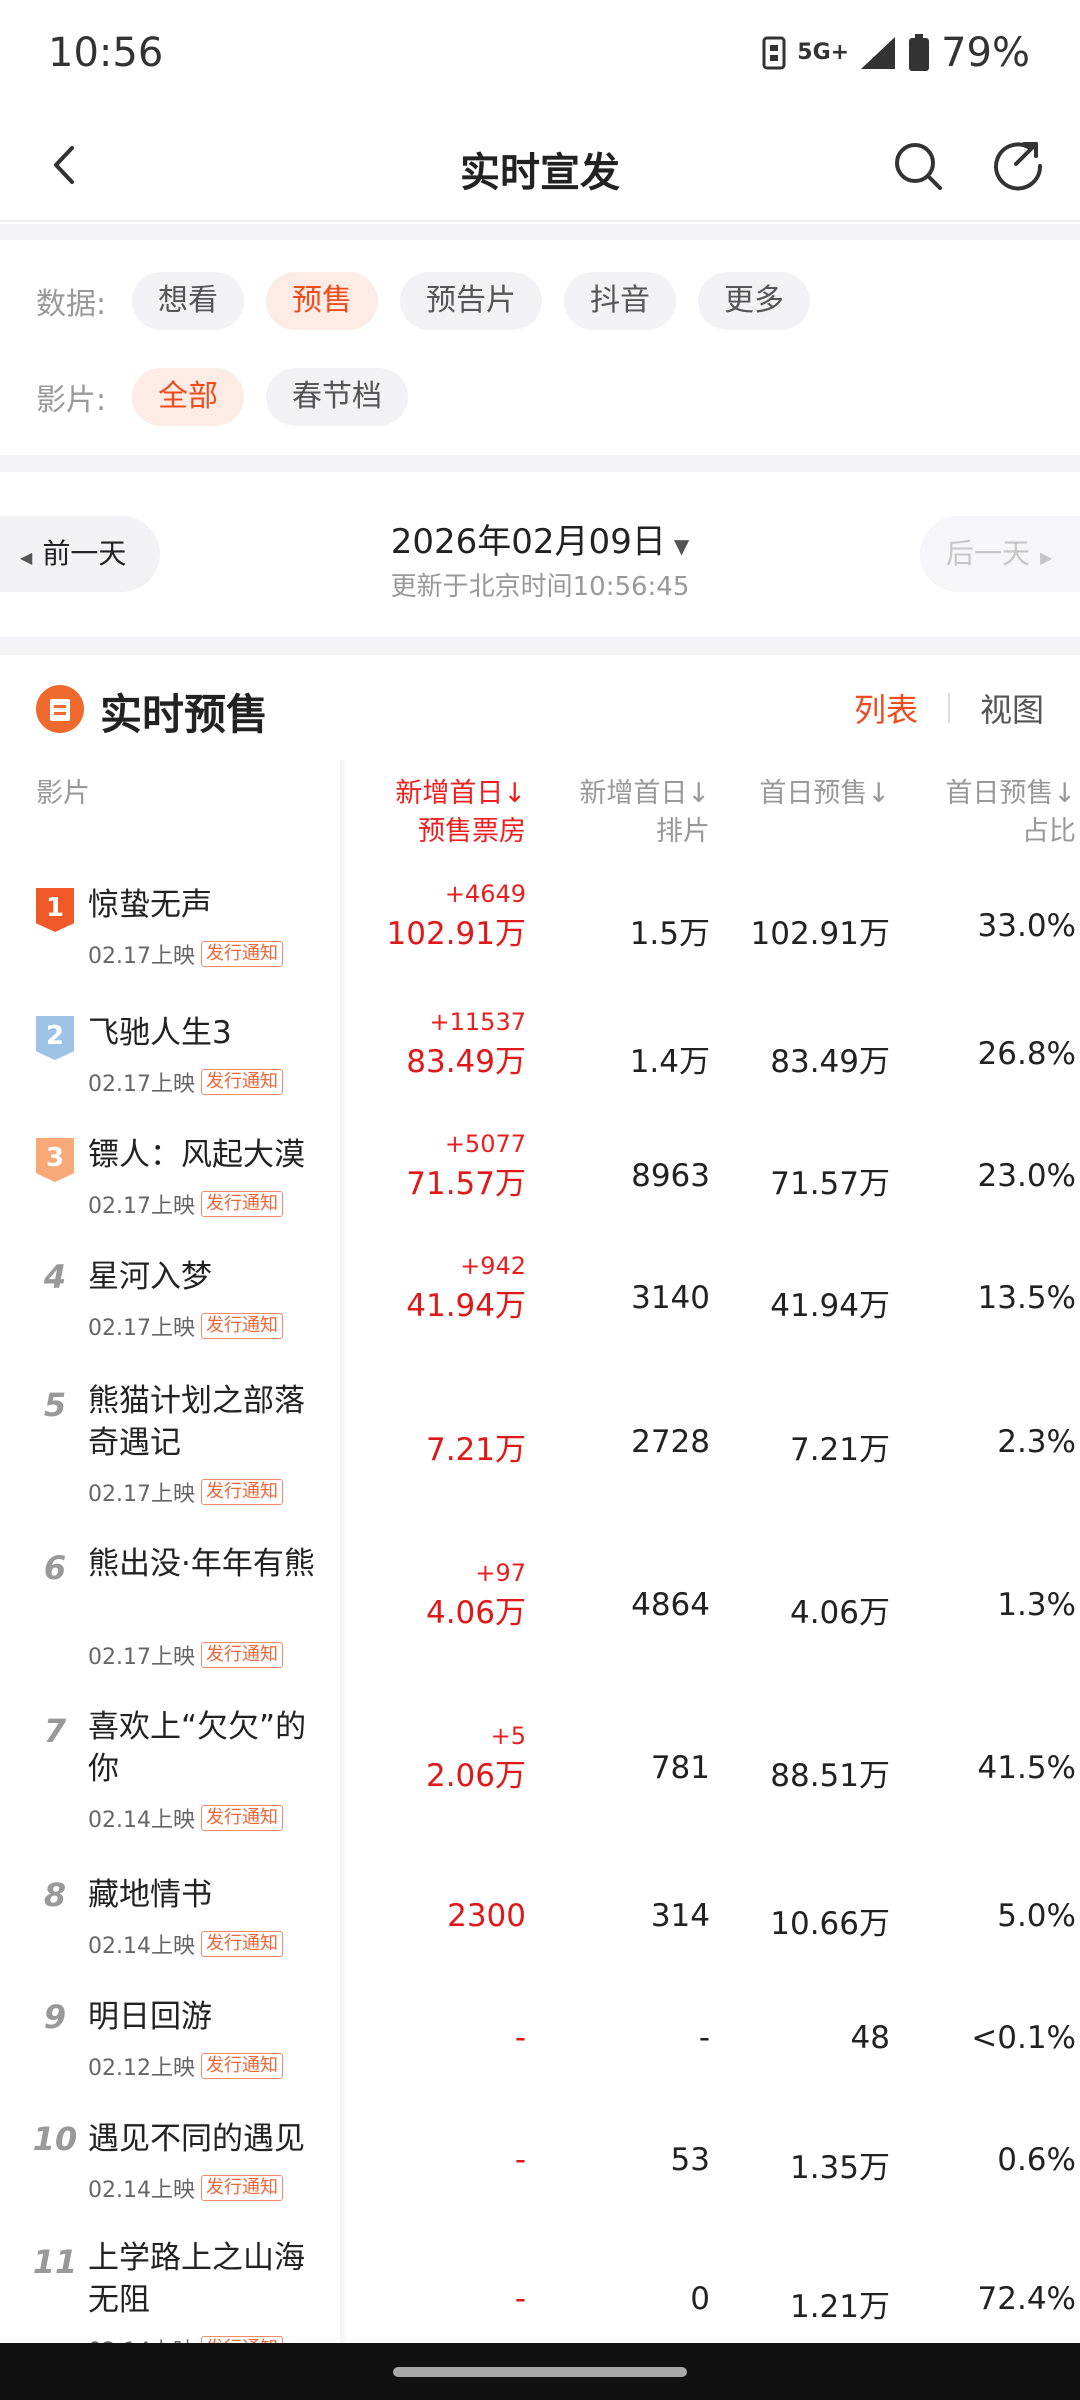 This screenshot has height=2400, width=1080. What do you see at coordinates (774, 53) in the screenshot?
I see `sim-icon` at bounding box center [774, 53].